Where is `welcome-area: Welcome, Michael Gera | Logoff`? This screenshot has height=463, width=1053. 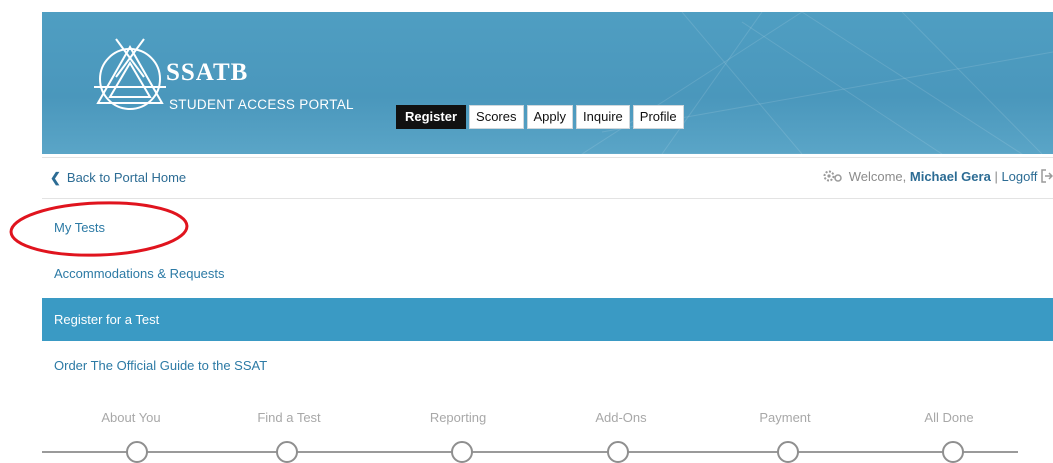 welcome-area: Welcome, Michael Gera | Logoff is located at coordinates (938, 176).